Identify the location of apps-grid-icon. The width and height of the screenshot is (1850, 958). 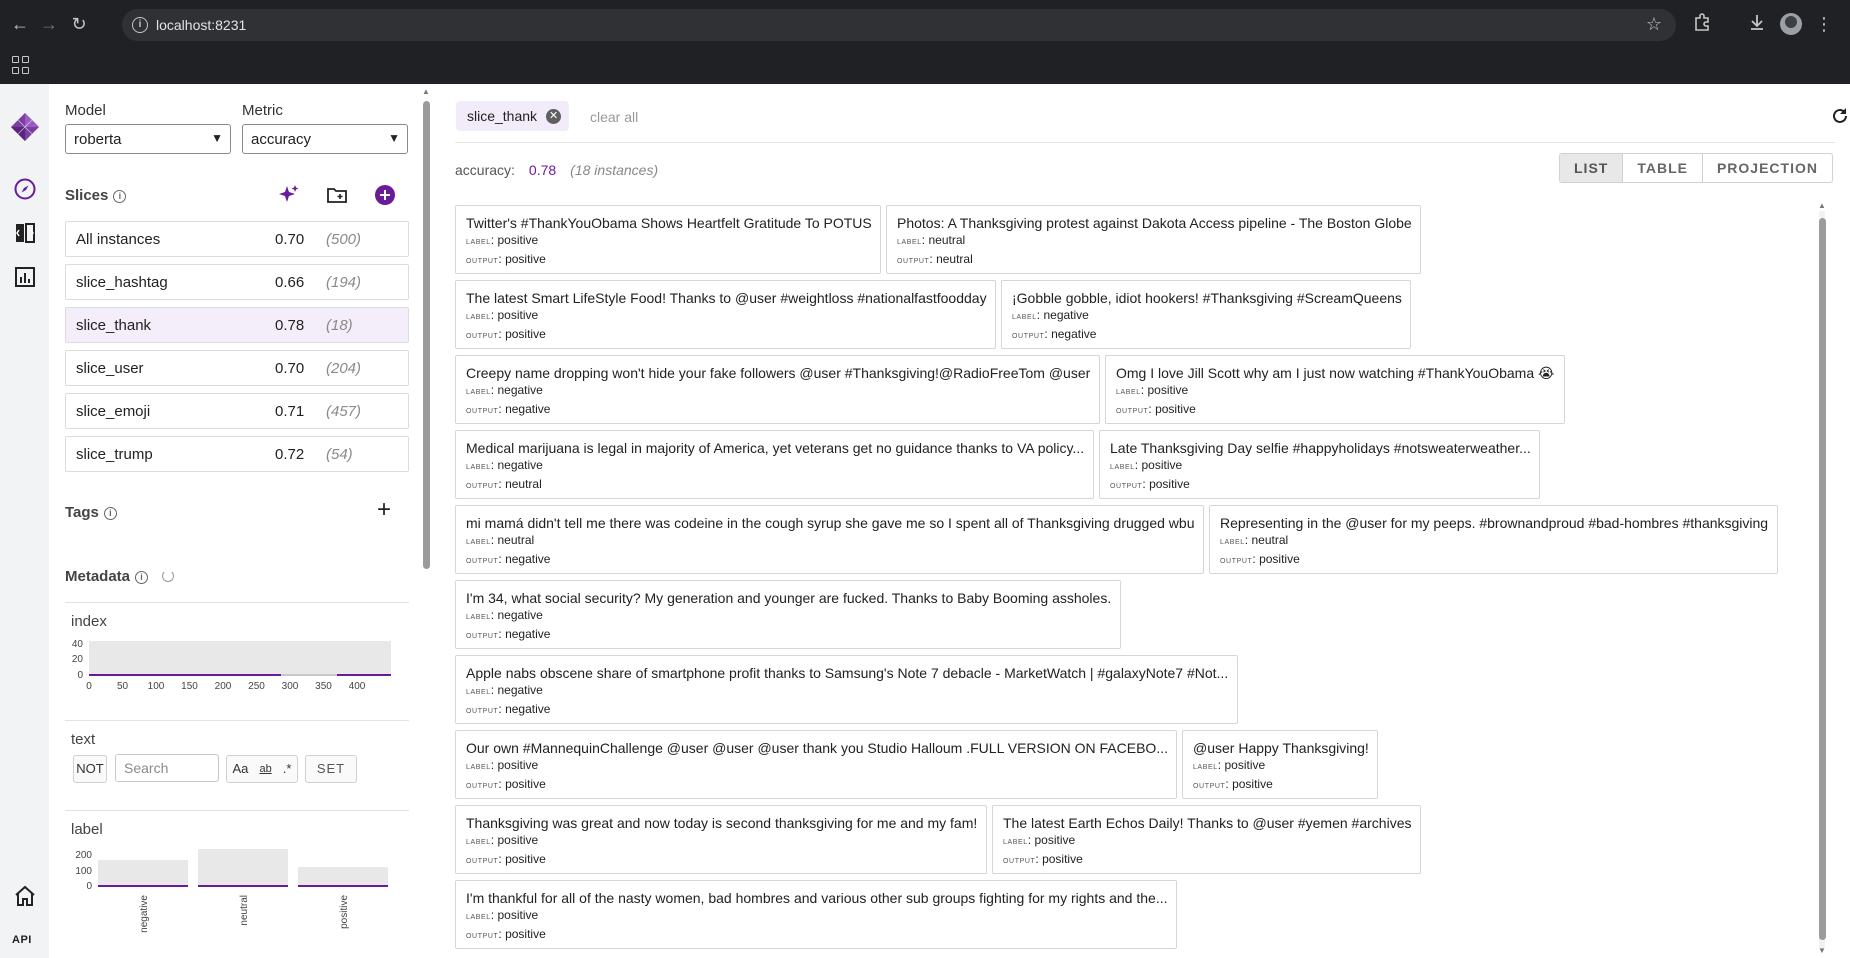
(21, 65).